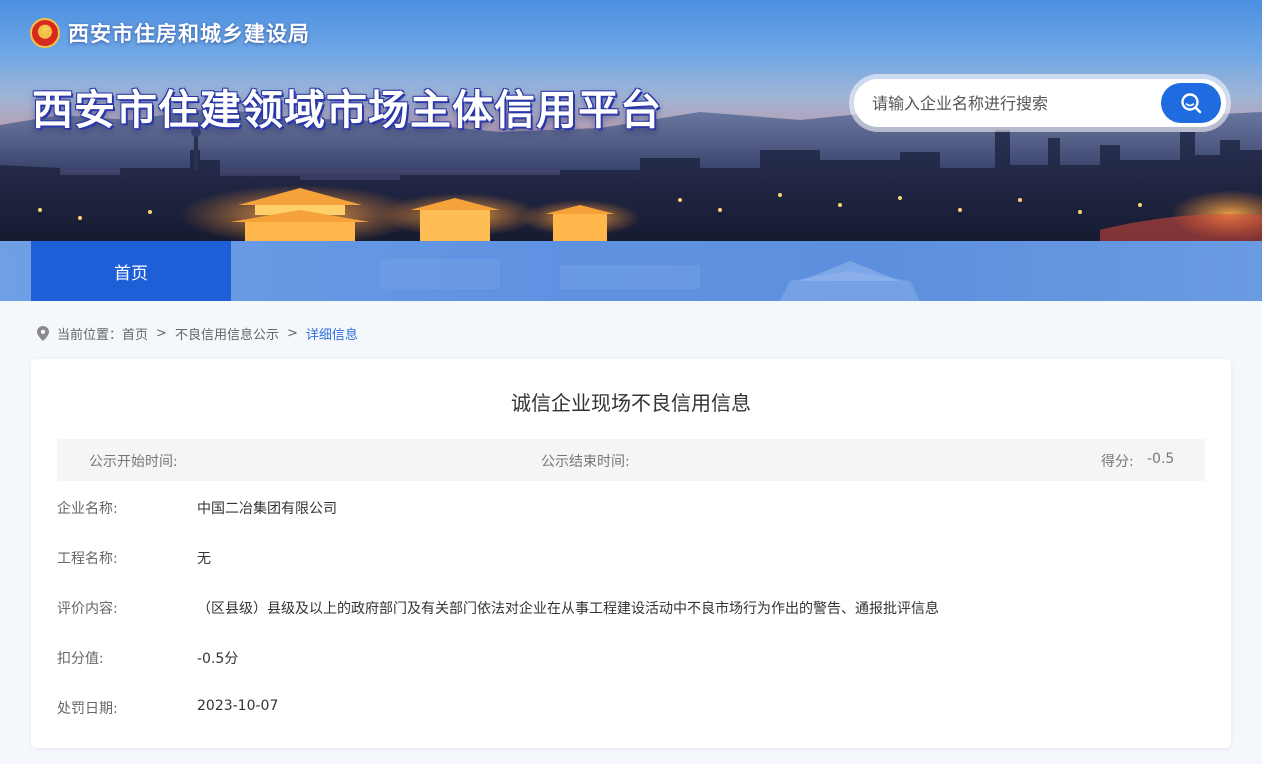 This screenshot has height=764, width=1262. What do you see at coordinates (631, 403) in the screenshot?
I see `detail-title: 诚信企业现场不良信用信息` at bounding box center [631, 403].